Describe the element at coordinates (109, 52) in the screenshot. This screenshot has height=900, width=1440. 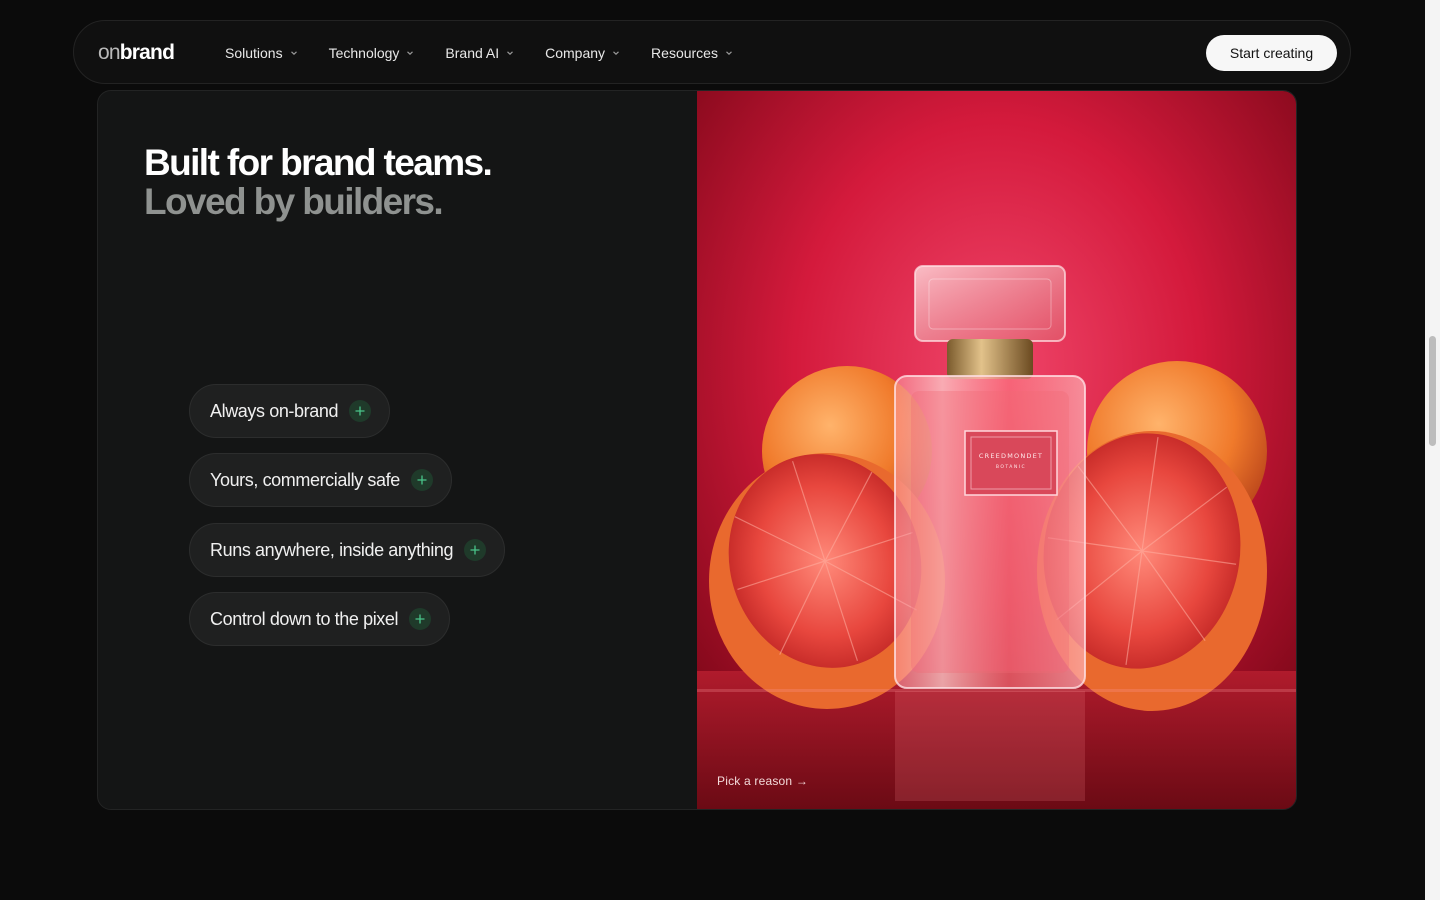
I see `logo-on-text: on` at that location.